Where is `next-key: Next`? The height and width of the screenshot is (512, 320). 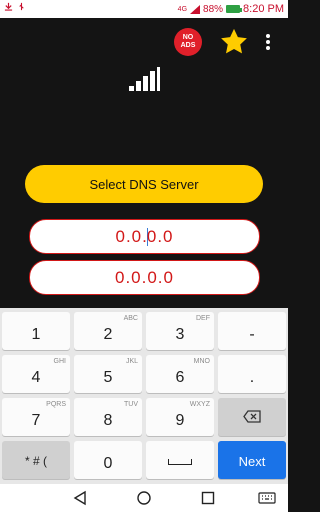 next-key: Next is located at coordinates (252, 460).